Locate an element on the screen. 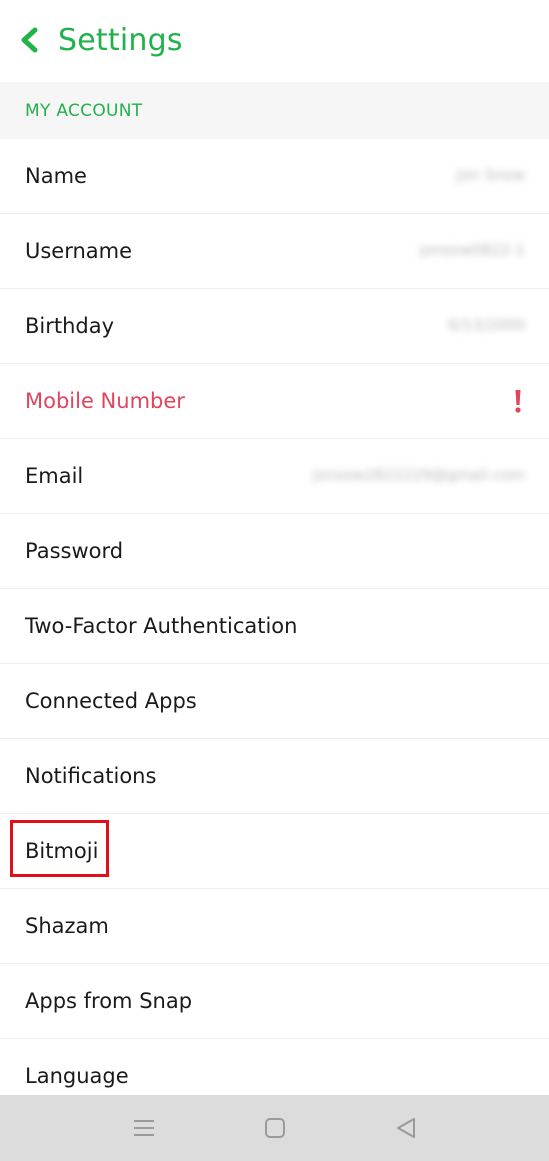  exclamation-icon is located at coordinates (518, 401).